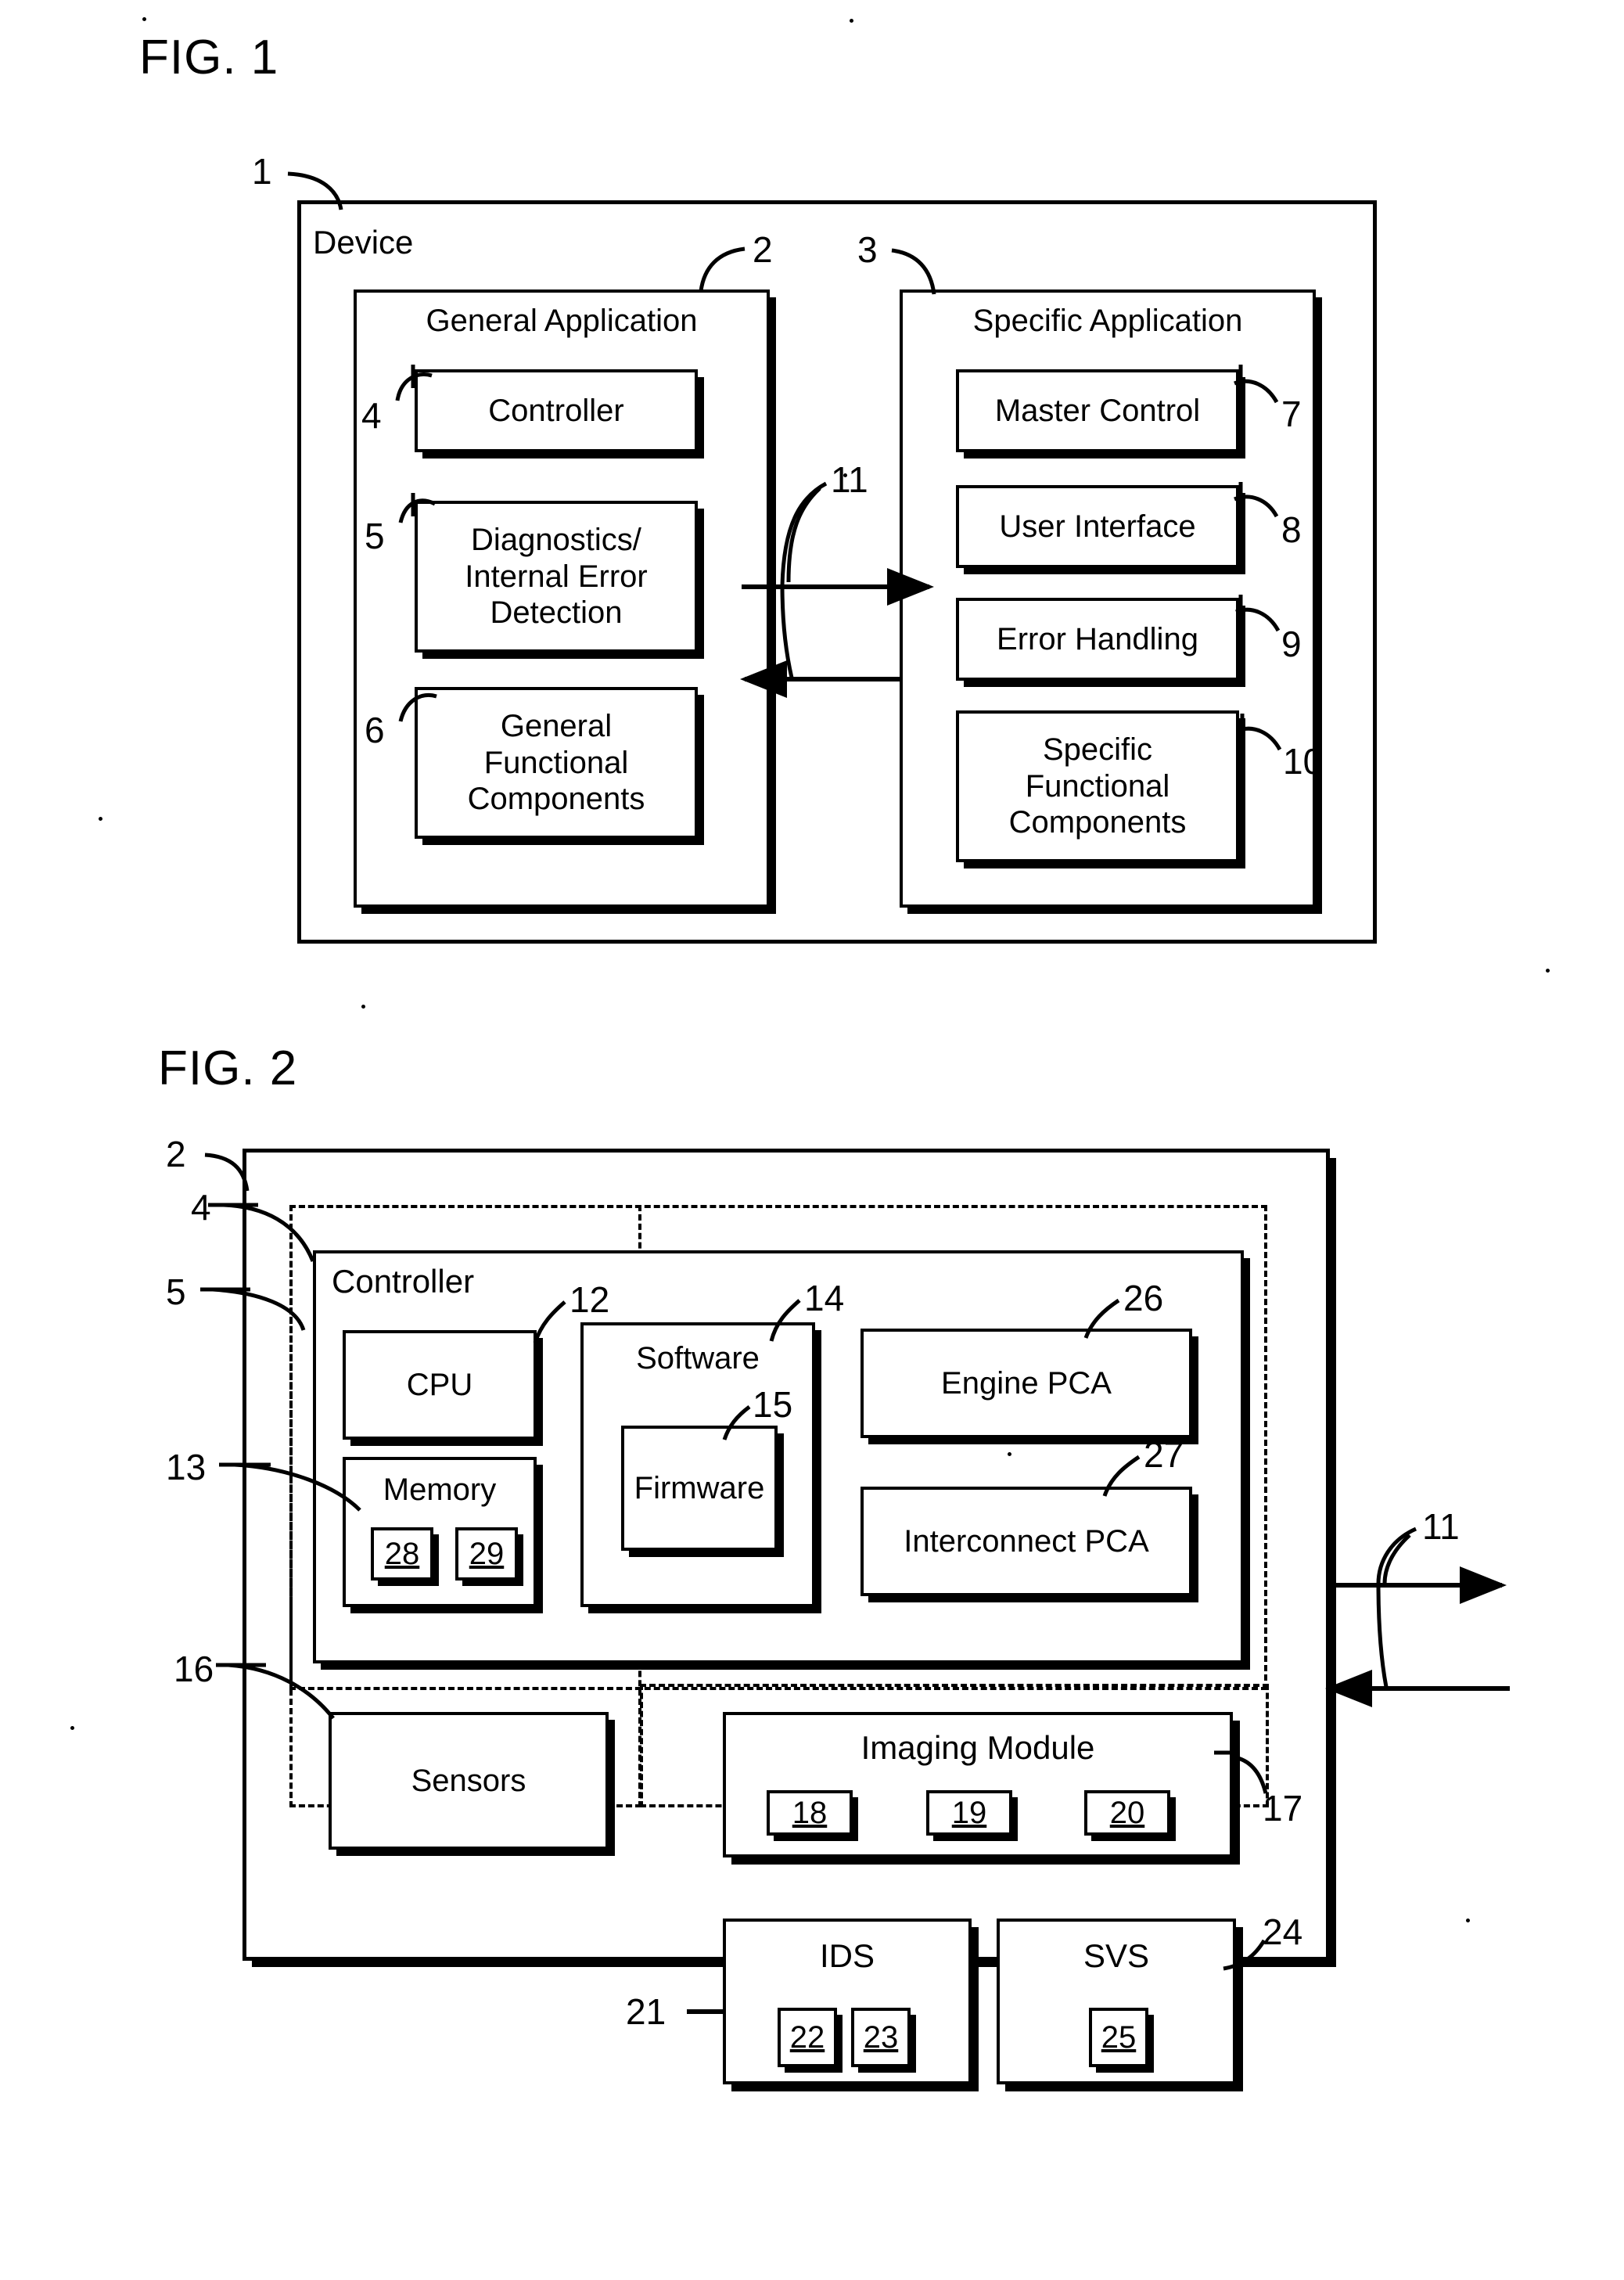 The height and width of the screenshot is (2280, 1624). Describe the element at coordinates (1283, 1931) in the screenshot. I see `ref-numeral-24: 24` at that location.